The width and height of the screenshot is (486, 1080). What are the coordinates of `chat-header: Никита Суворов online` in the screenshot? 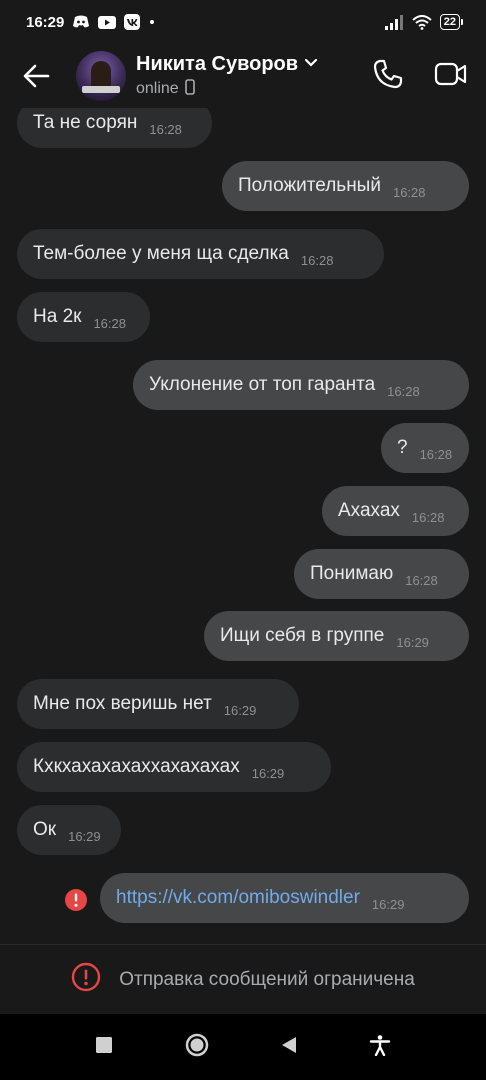 It's located at (243, 76).